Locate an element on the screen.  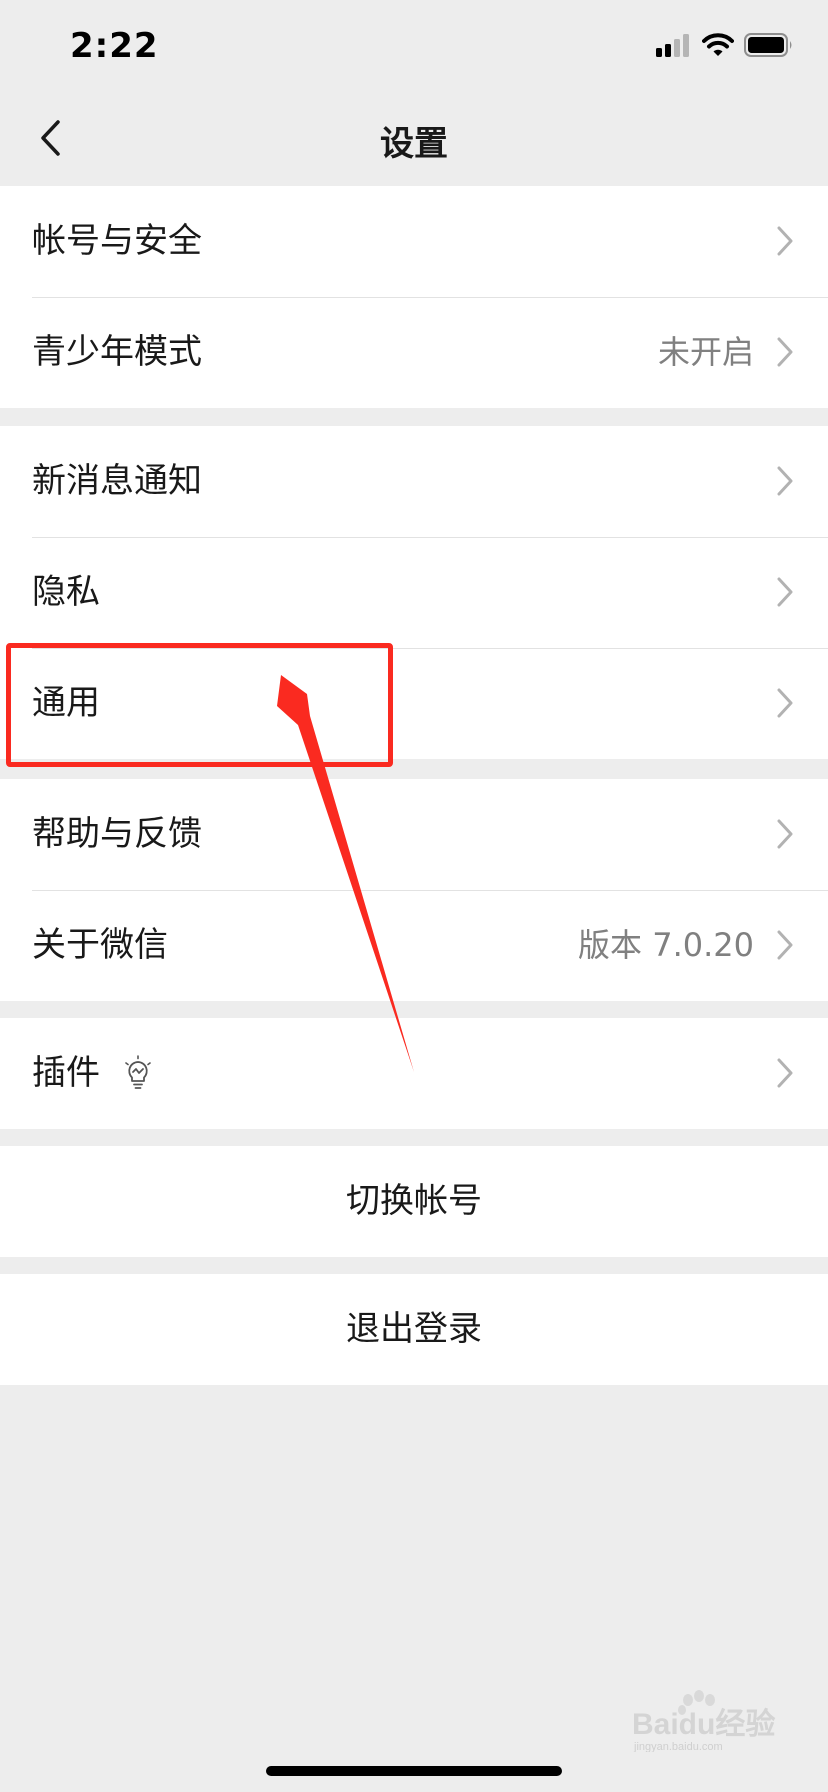
baidu-watermark: Baidu经验 jingyan.baidu.com is located at coordinates (707, 1723).